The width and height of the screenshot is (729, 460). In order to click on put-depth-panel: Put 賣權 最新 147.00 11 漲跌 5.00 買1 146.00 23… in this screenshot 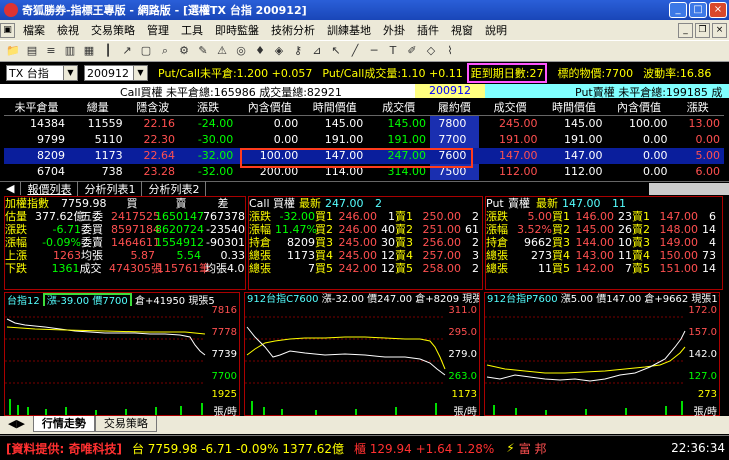, I will do `click(604, 243)`.